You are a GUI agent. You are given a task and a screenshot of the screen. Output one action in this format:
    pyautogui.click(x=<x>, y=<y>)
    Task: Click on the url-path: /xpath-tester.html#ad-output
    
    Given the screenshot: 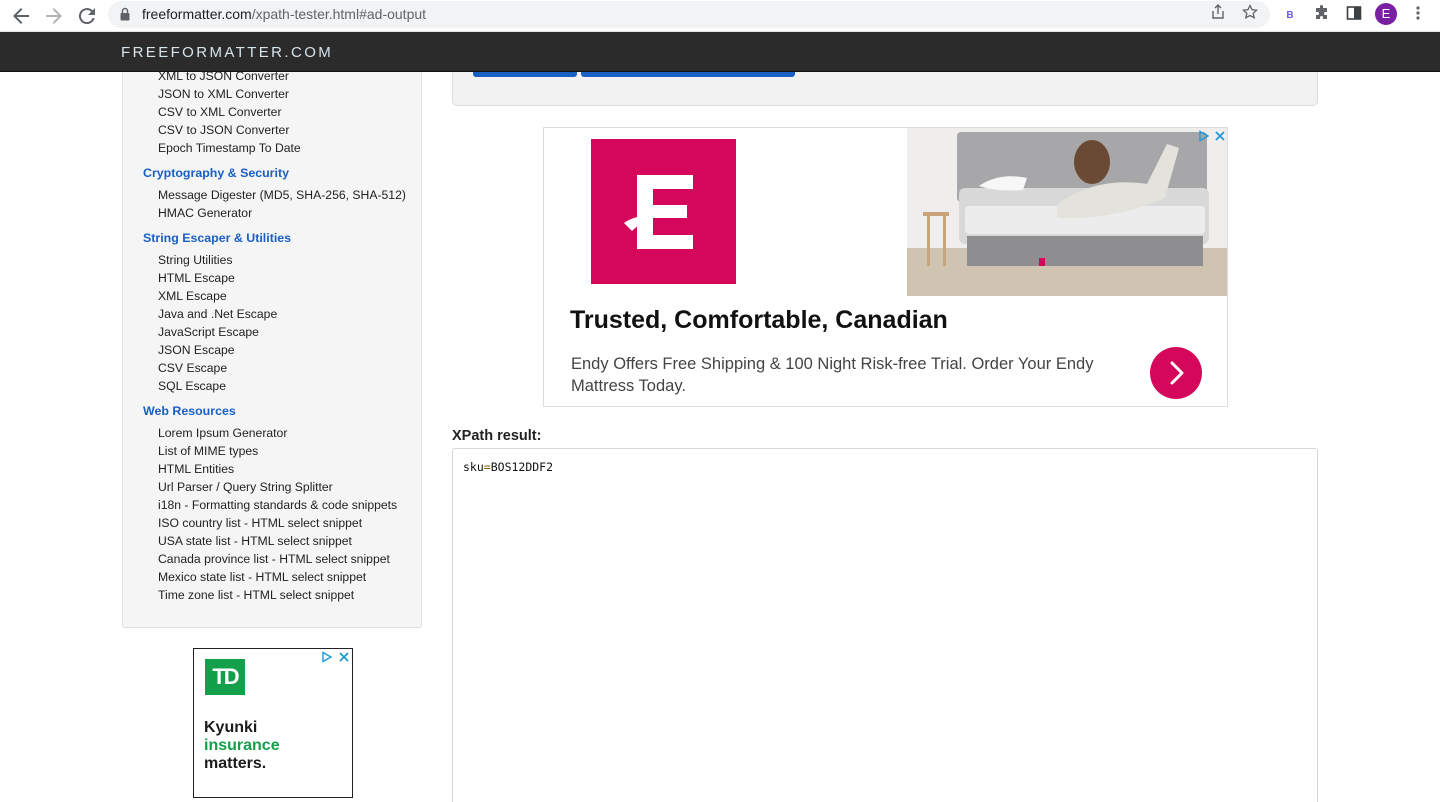 What is the action you would take?
    pyautogui.click(x=339, y=14)
    